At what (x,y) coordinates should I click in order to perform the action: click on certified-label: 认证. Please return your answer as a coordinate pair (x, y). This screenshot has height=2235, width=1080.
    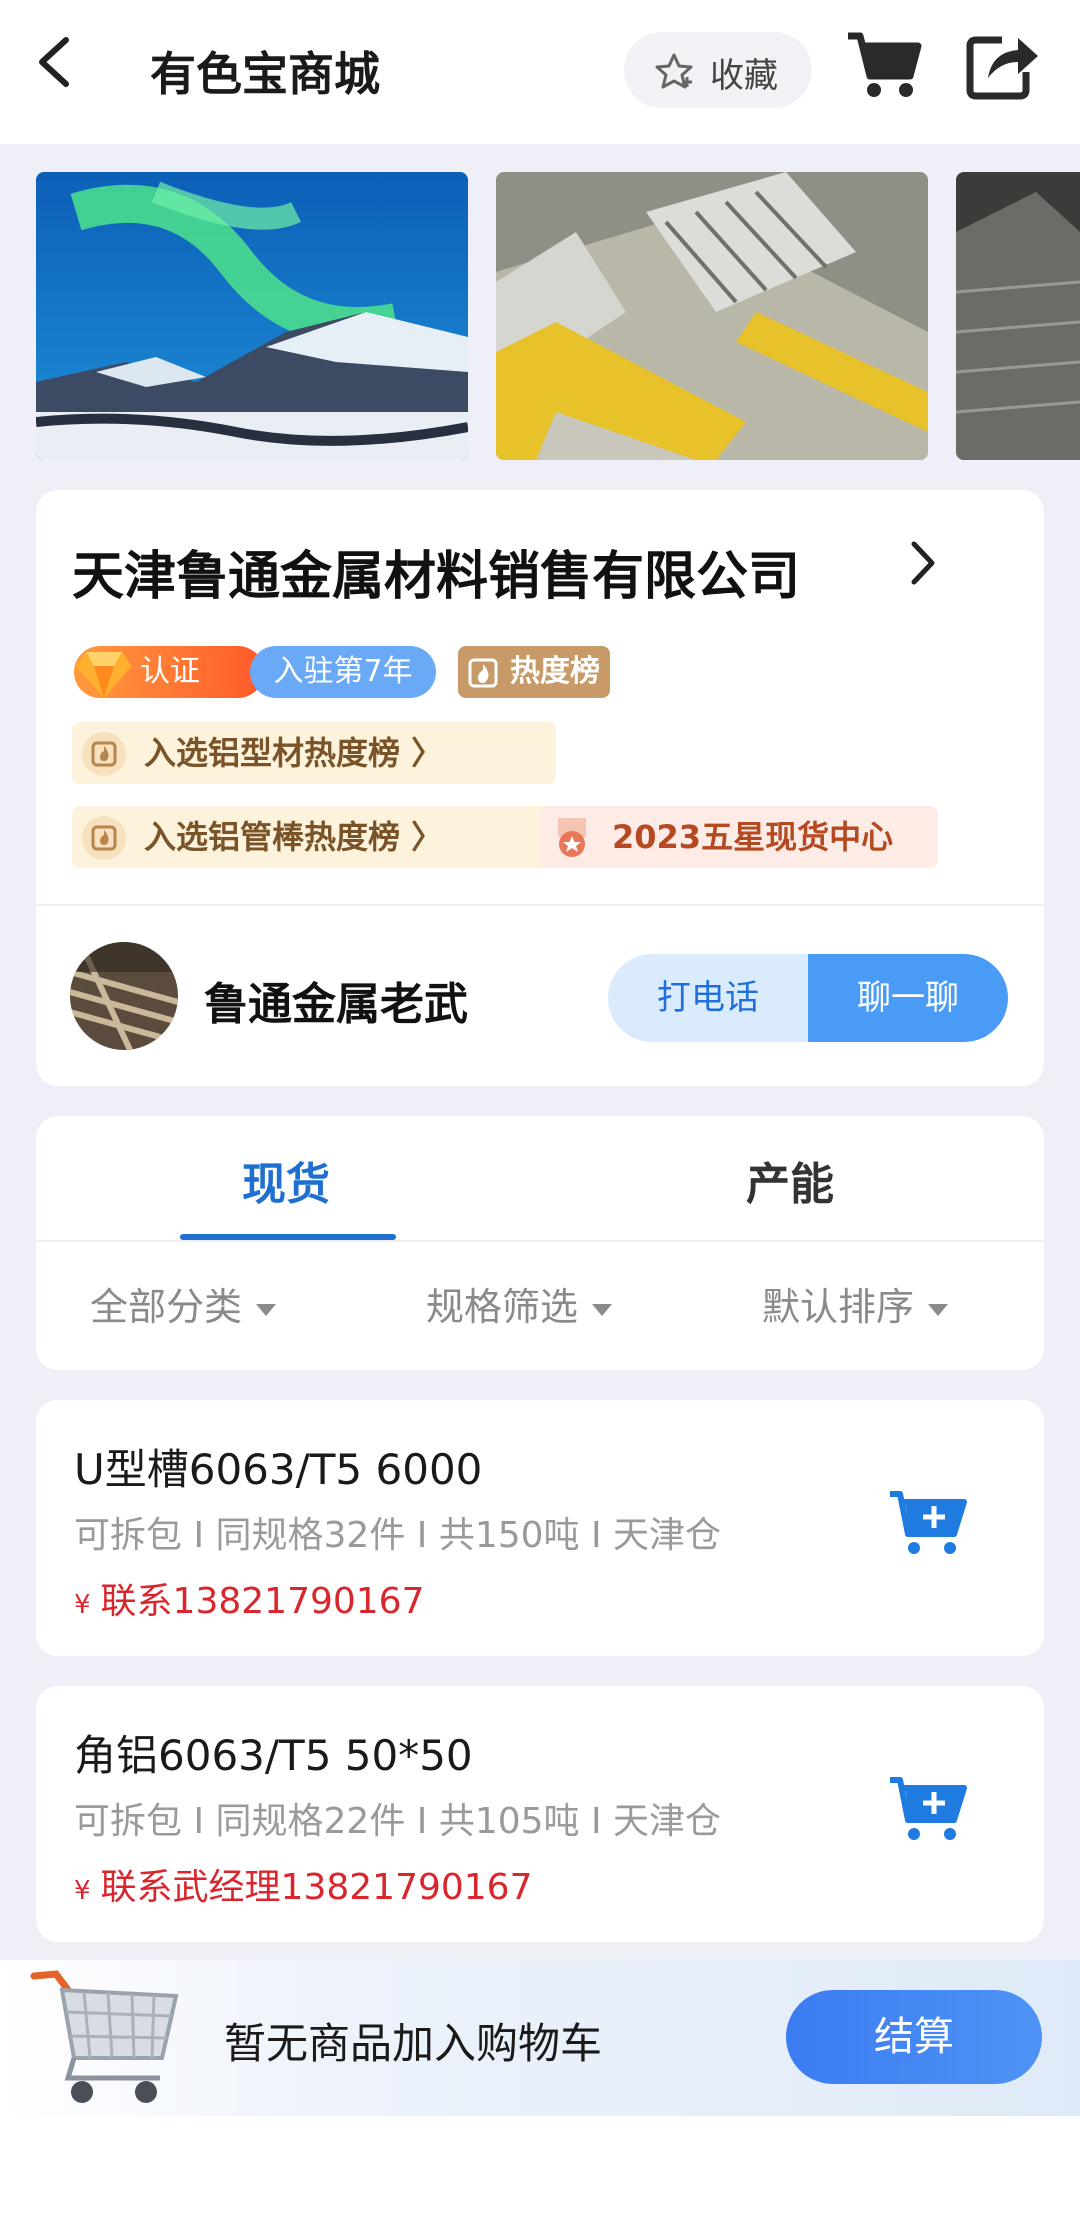
    Looking at the image, I should click on (170, 671).